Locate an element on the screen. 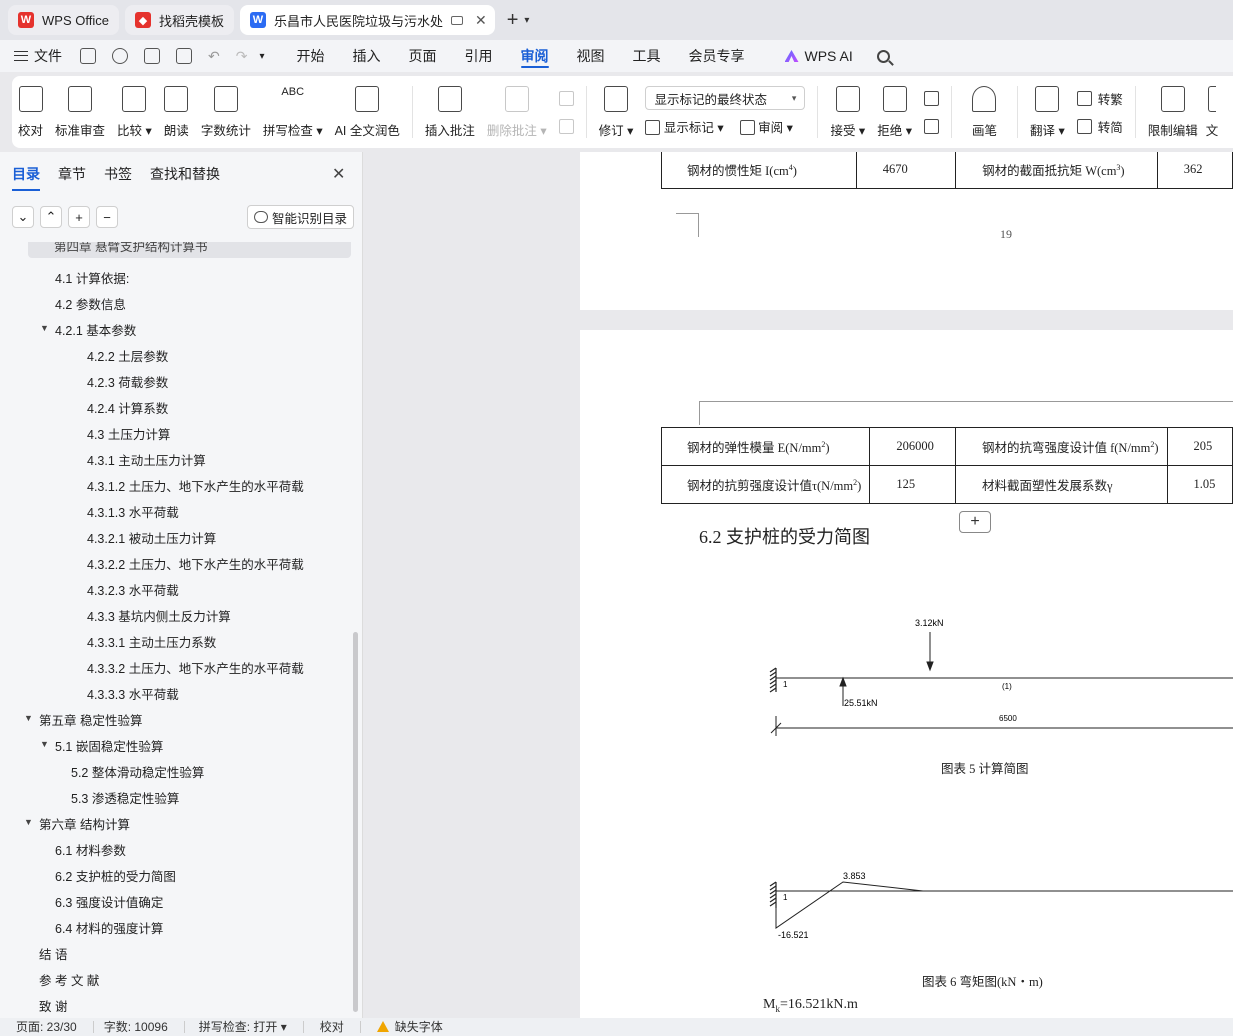 The image size is (1233, 1036). print-icon is located at coordinates (152, 56).